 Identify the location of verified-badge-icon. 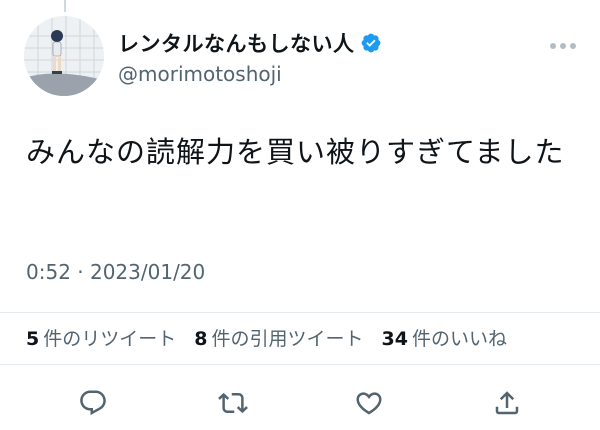
(371, 43).